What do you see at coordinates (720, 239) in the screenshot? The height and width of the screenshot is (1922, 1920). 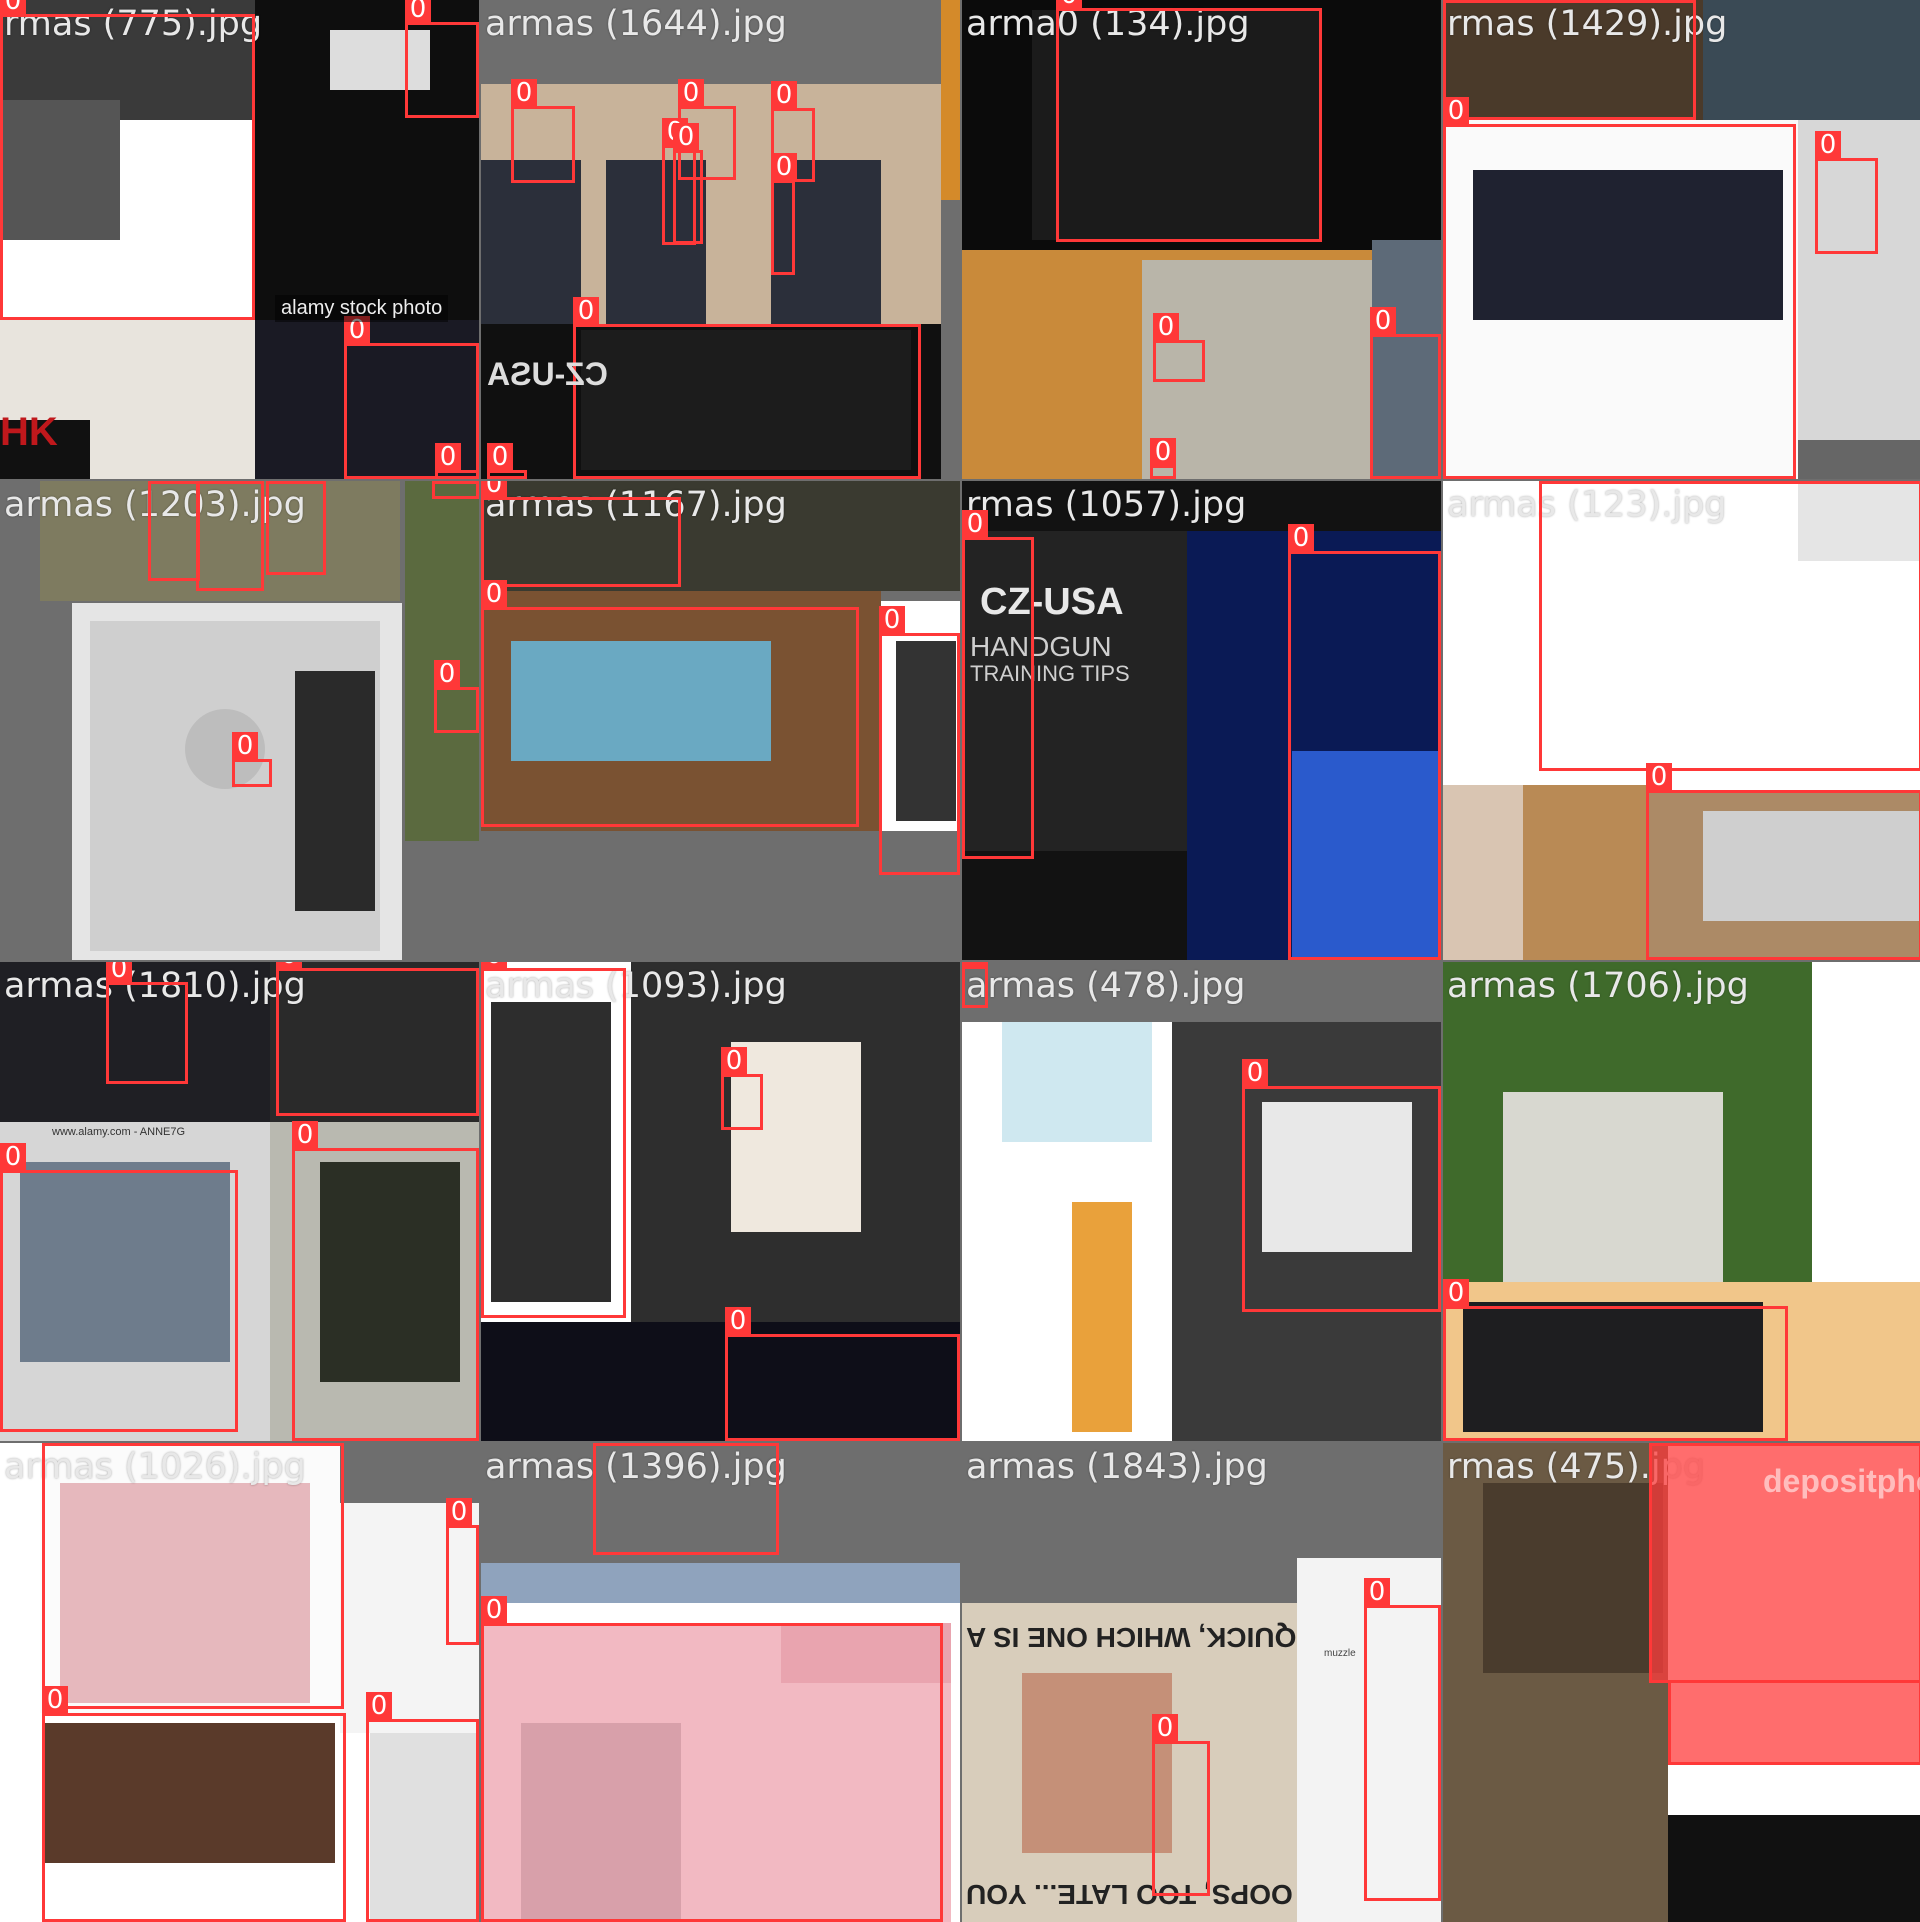 I see `tile-2: armas (1644).jpg 0 0 0 0 0 0 0 0 CZ-USA` at bounding box center [720, 239].